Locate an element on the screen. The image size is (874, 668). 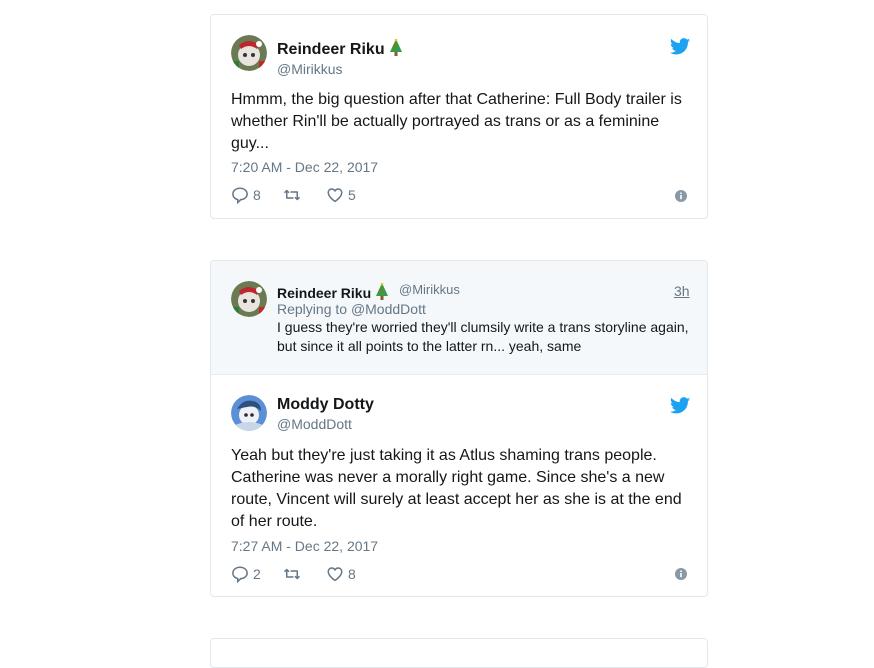
reply-count: 2 is located at coordinates (257, 574).